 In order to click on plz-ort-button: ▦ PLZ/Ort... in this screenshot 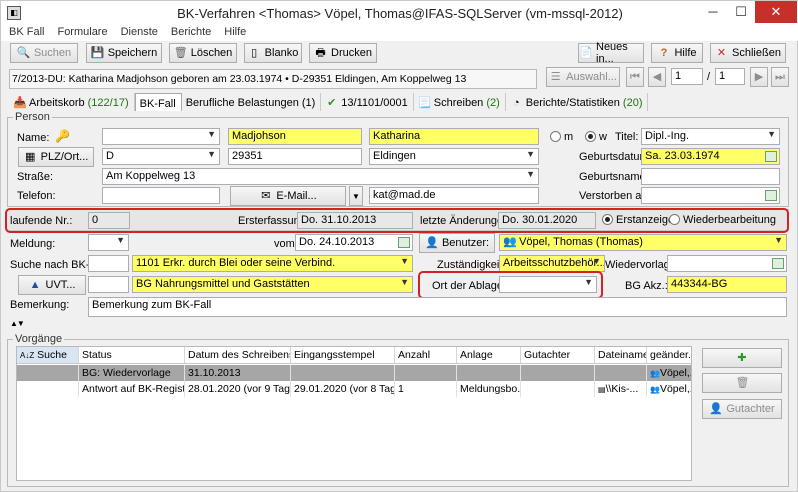, I will do `click(56, 157)`.